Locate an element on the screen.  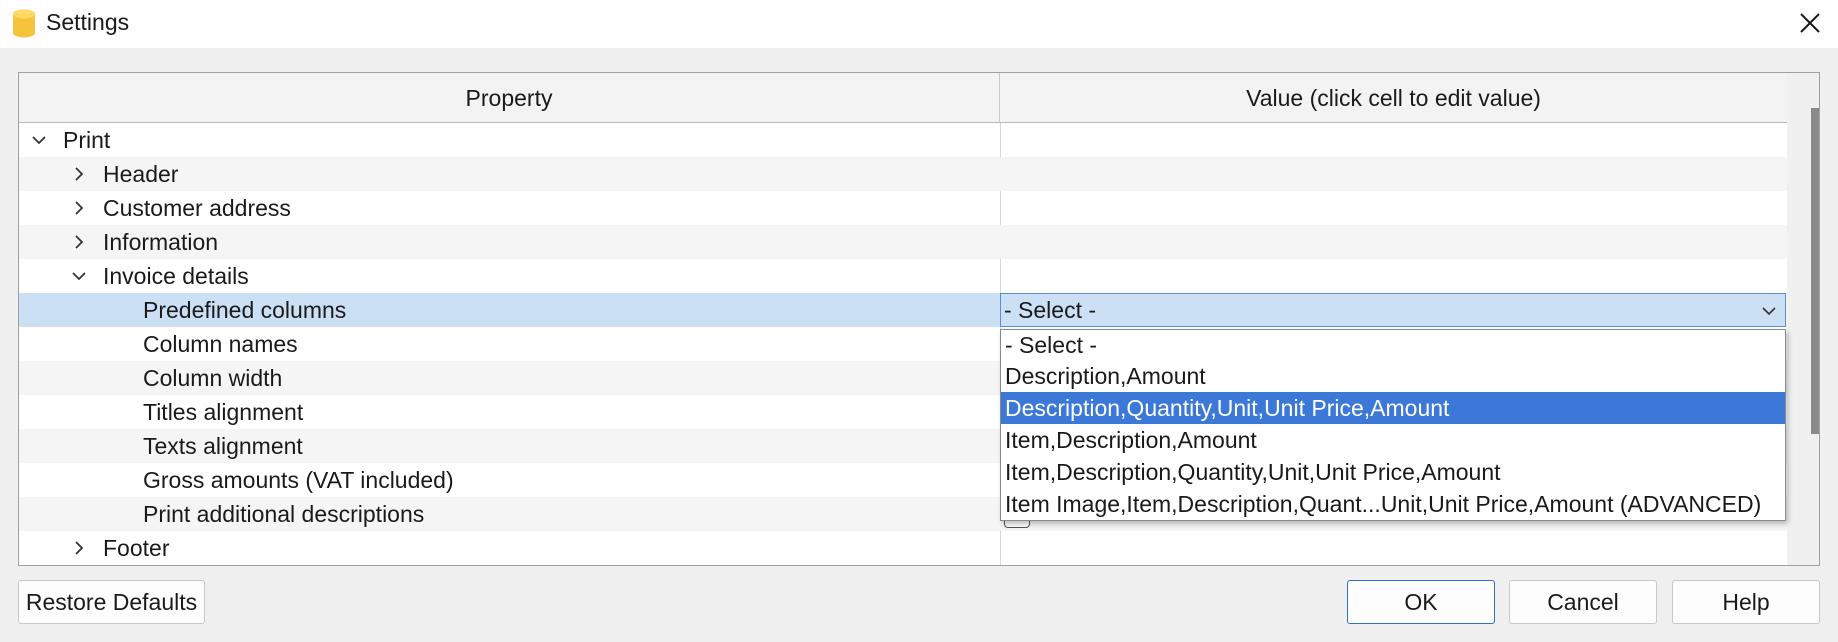
cancel-button: Cancel is located at coordinates (1583, 602).